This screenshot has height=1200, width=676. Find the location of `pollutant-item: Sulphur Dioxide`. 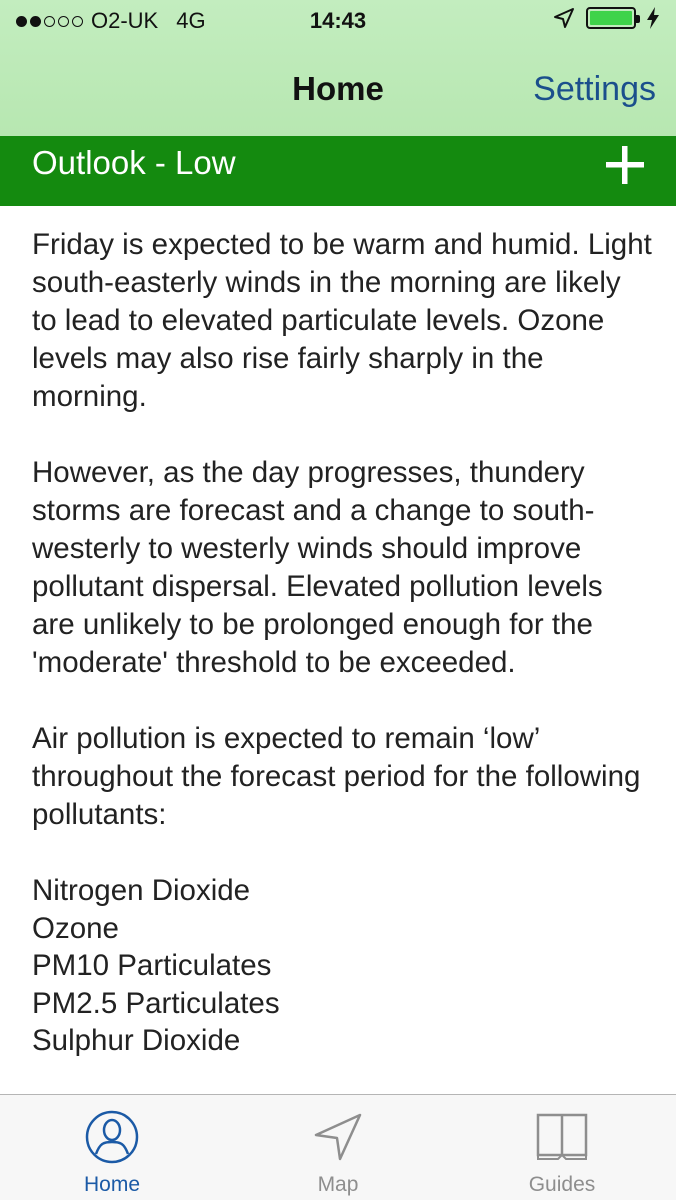

pollutant-item: Sulphur Dioxide is located at coordinates (136, 1040).